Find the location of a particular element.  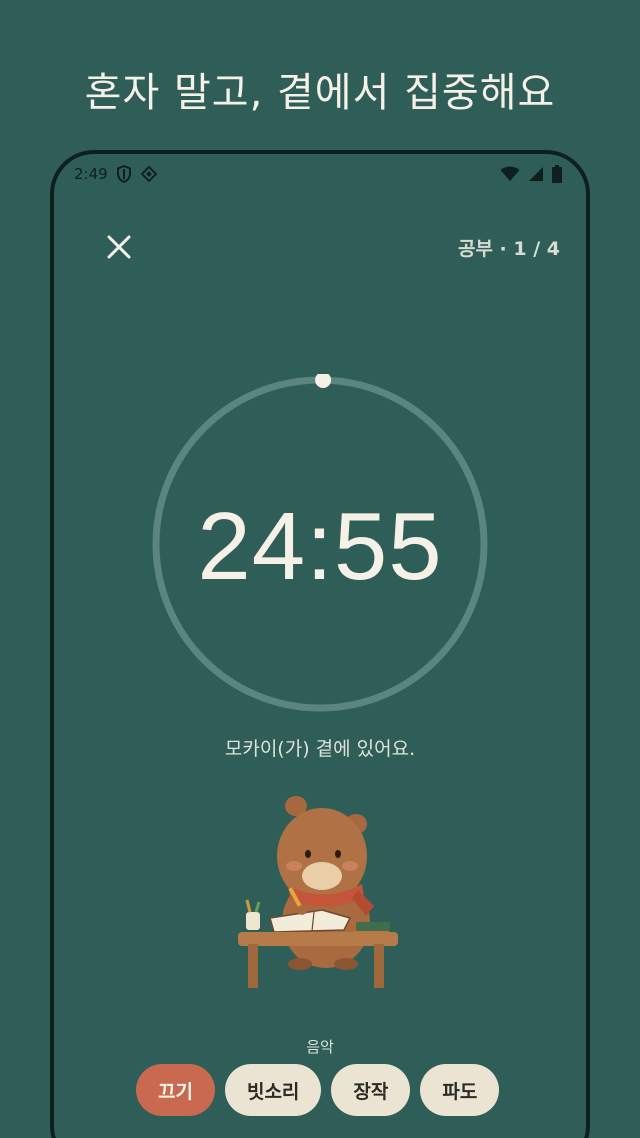

status-bar: 2:49 is located at coordinates (318, 174).